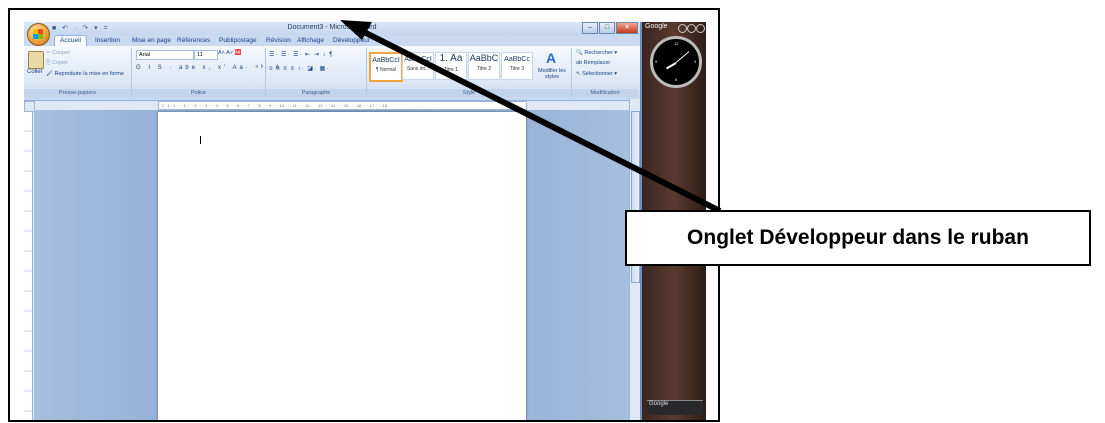 The height and width of the screenshot is (423, 1105). I want to click on office-button, so click(38, 34).